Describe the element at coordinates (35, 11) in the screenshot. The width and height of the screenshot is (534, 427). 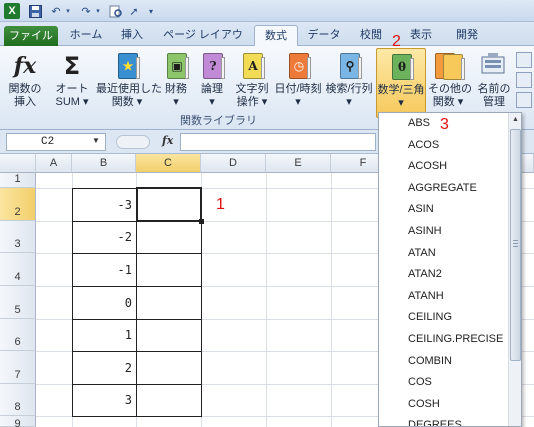
I see `save-icon` at that location.